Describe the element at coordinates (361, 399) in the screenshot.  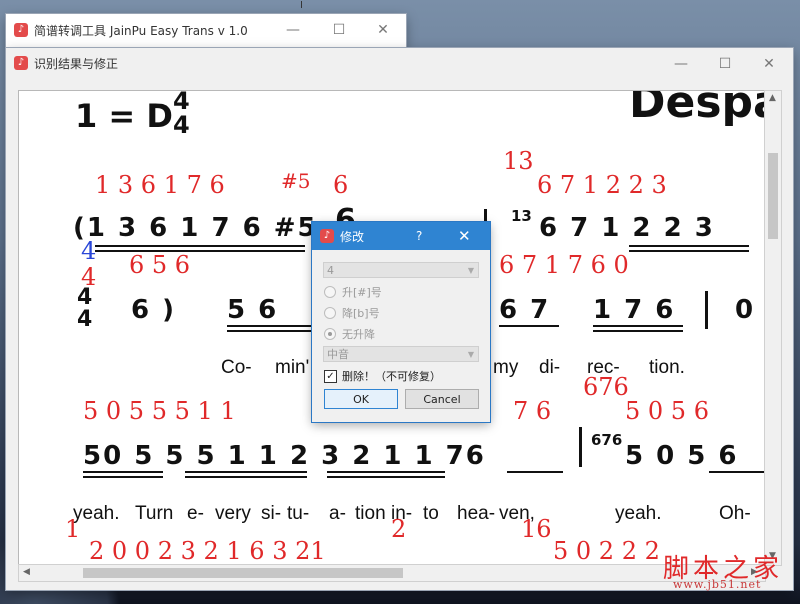
I see `ok-button: OK` at that location.